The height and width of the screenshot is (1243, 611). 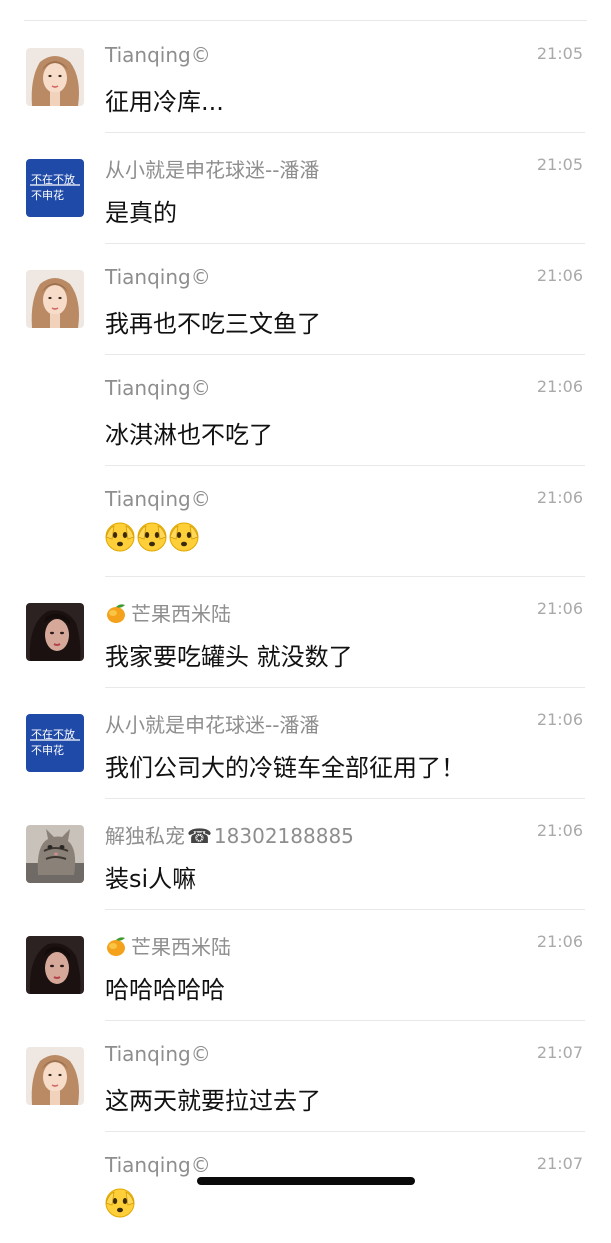 I want to click on home-indicator, so click(x=306, y=1181).